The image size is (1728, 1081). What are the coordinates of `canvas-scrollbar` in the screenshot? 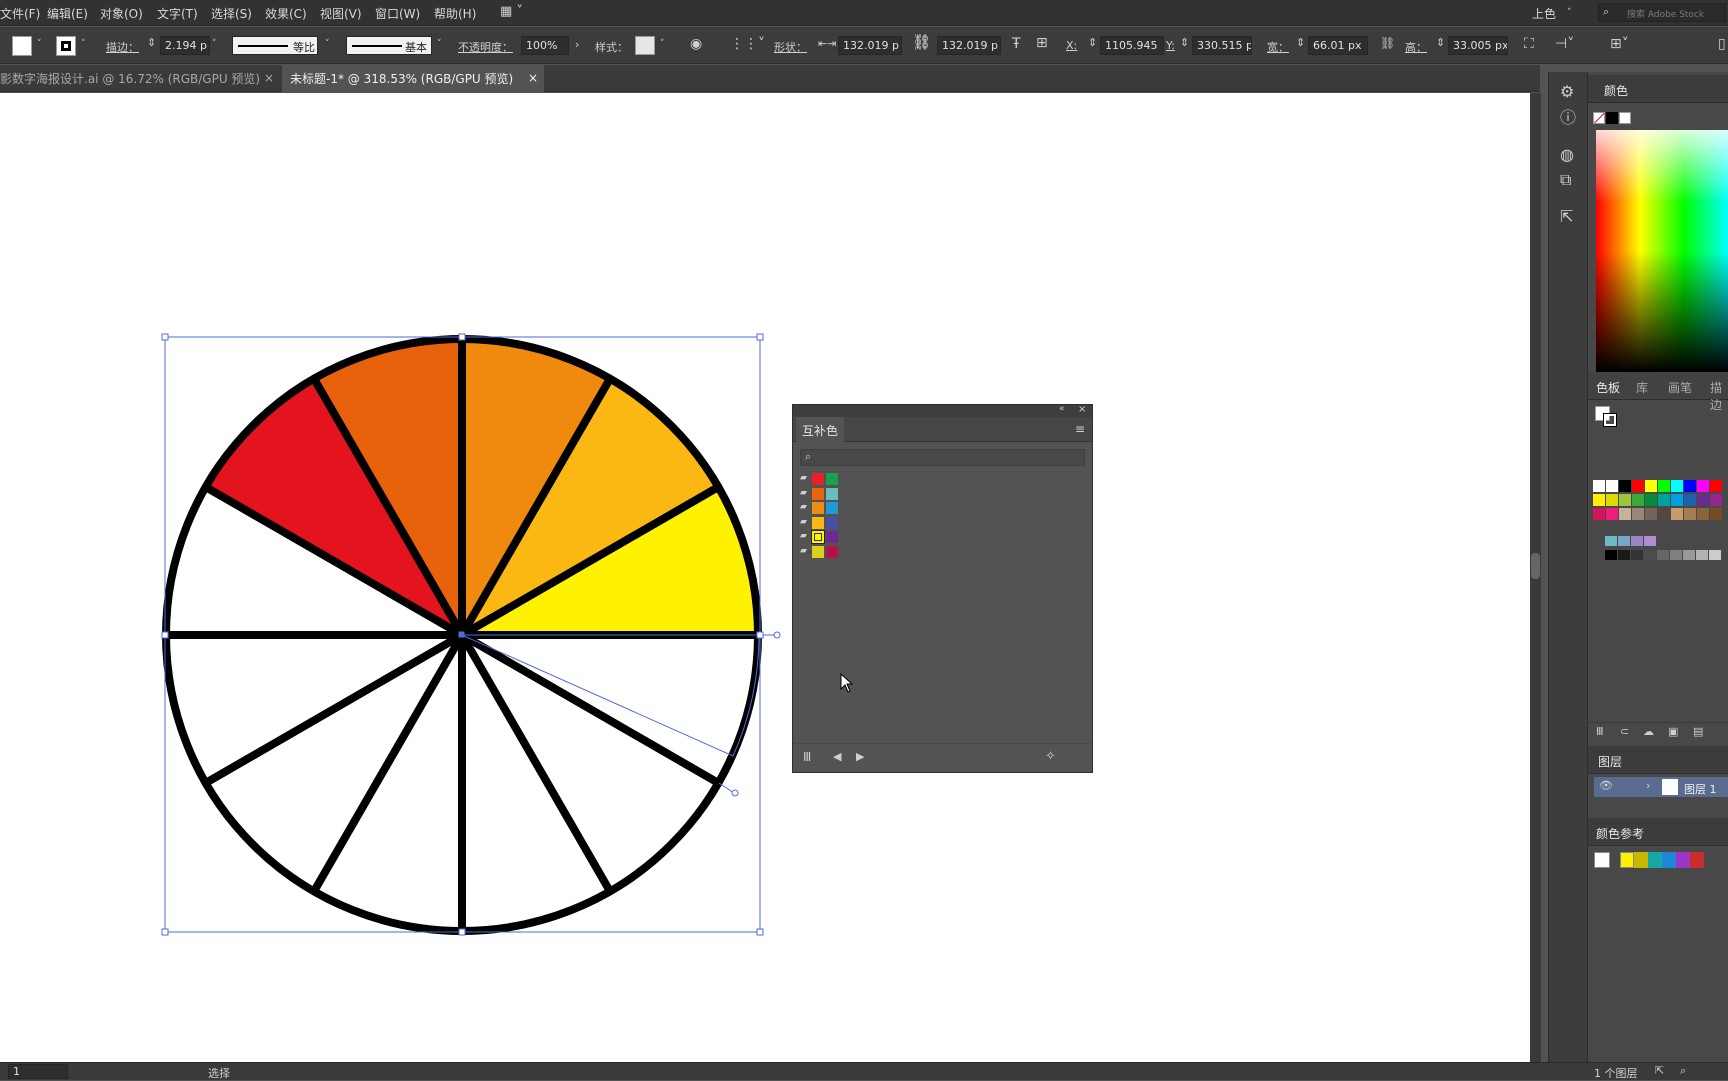 It's located at (1535, 577).